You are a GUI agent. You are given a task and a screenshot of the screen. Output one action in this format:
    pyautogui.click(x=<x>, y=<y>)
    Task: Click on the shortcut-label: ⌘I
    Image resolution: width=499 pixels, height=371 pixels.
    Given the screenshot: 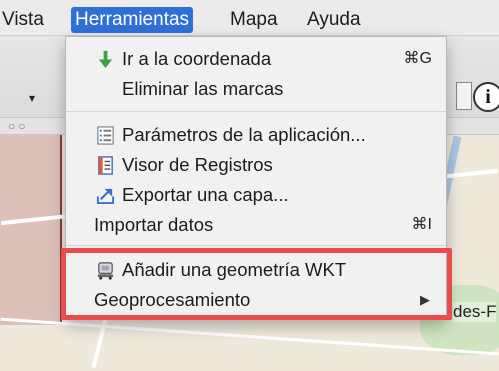 What is the action you would take?
    pyautogui.click(x=421, y=224)
    